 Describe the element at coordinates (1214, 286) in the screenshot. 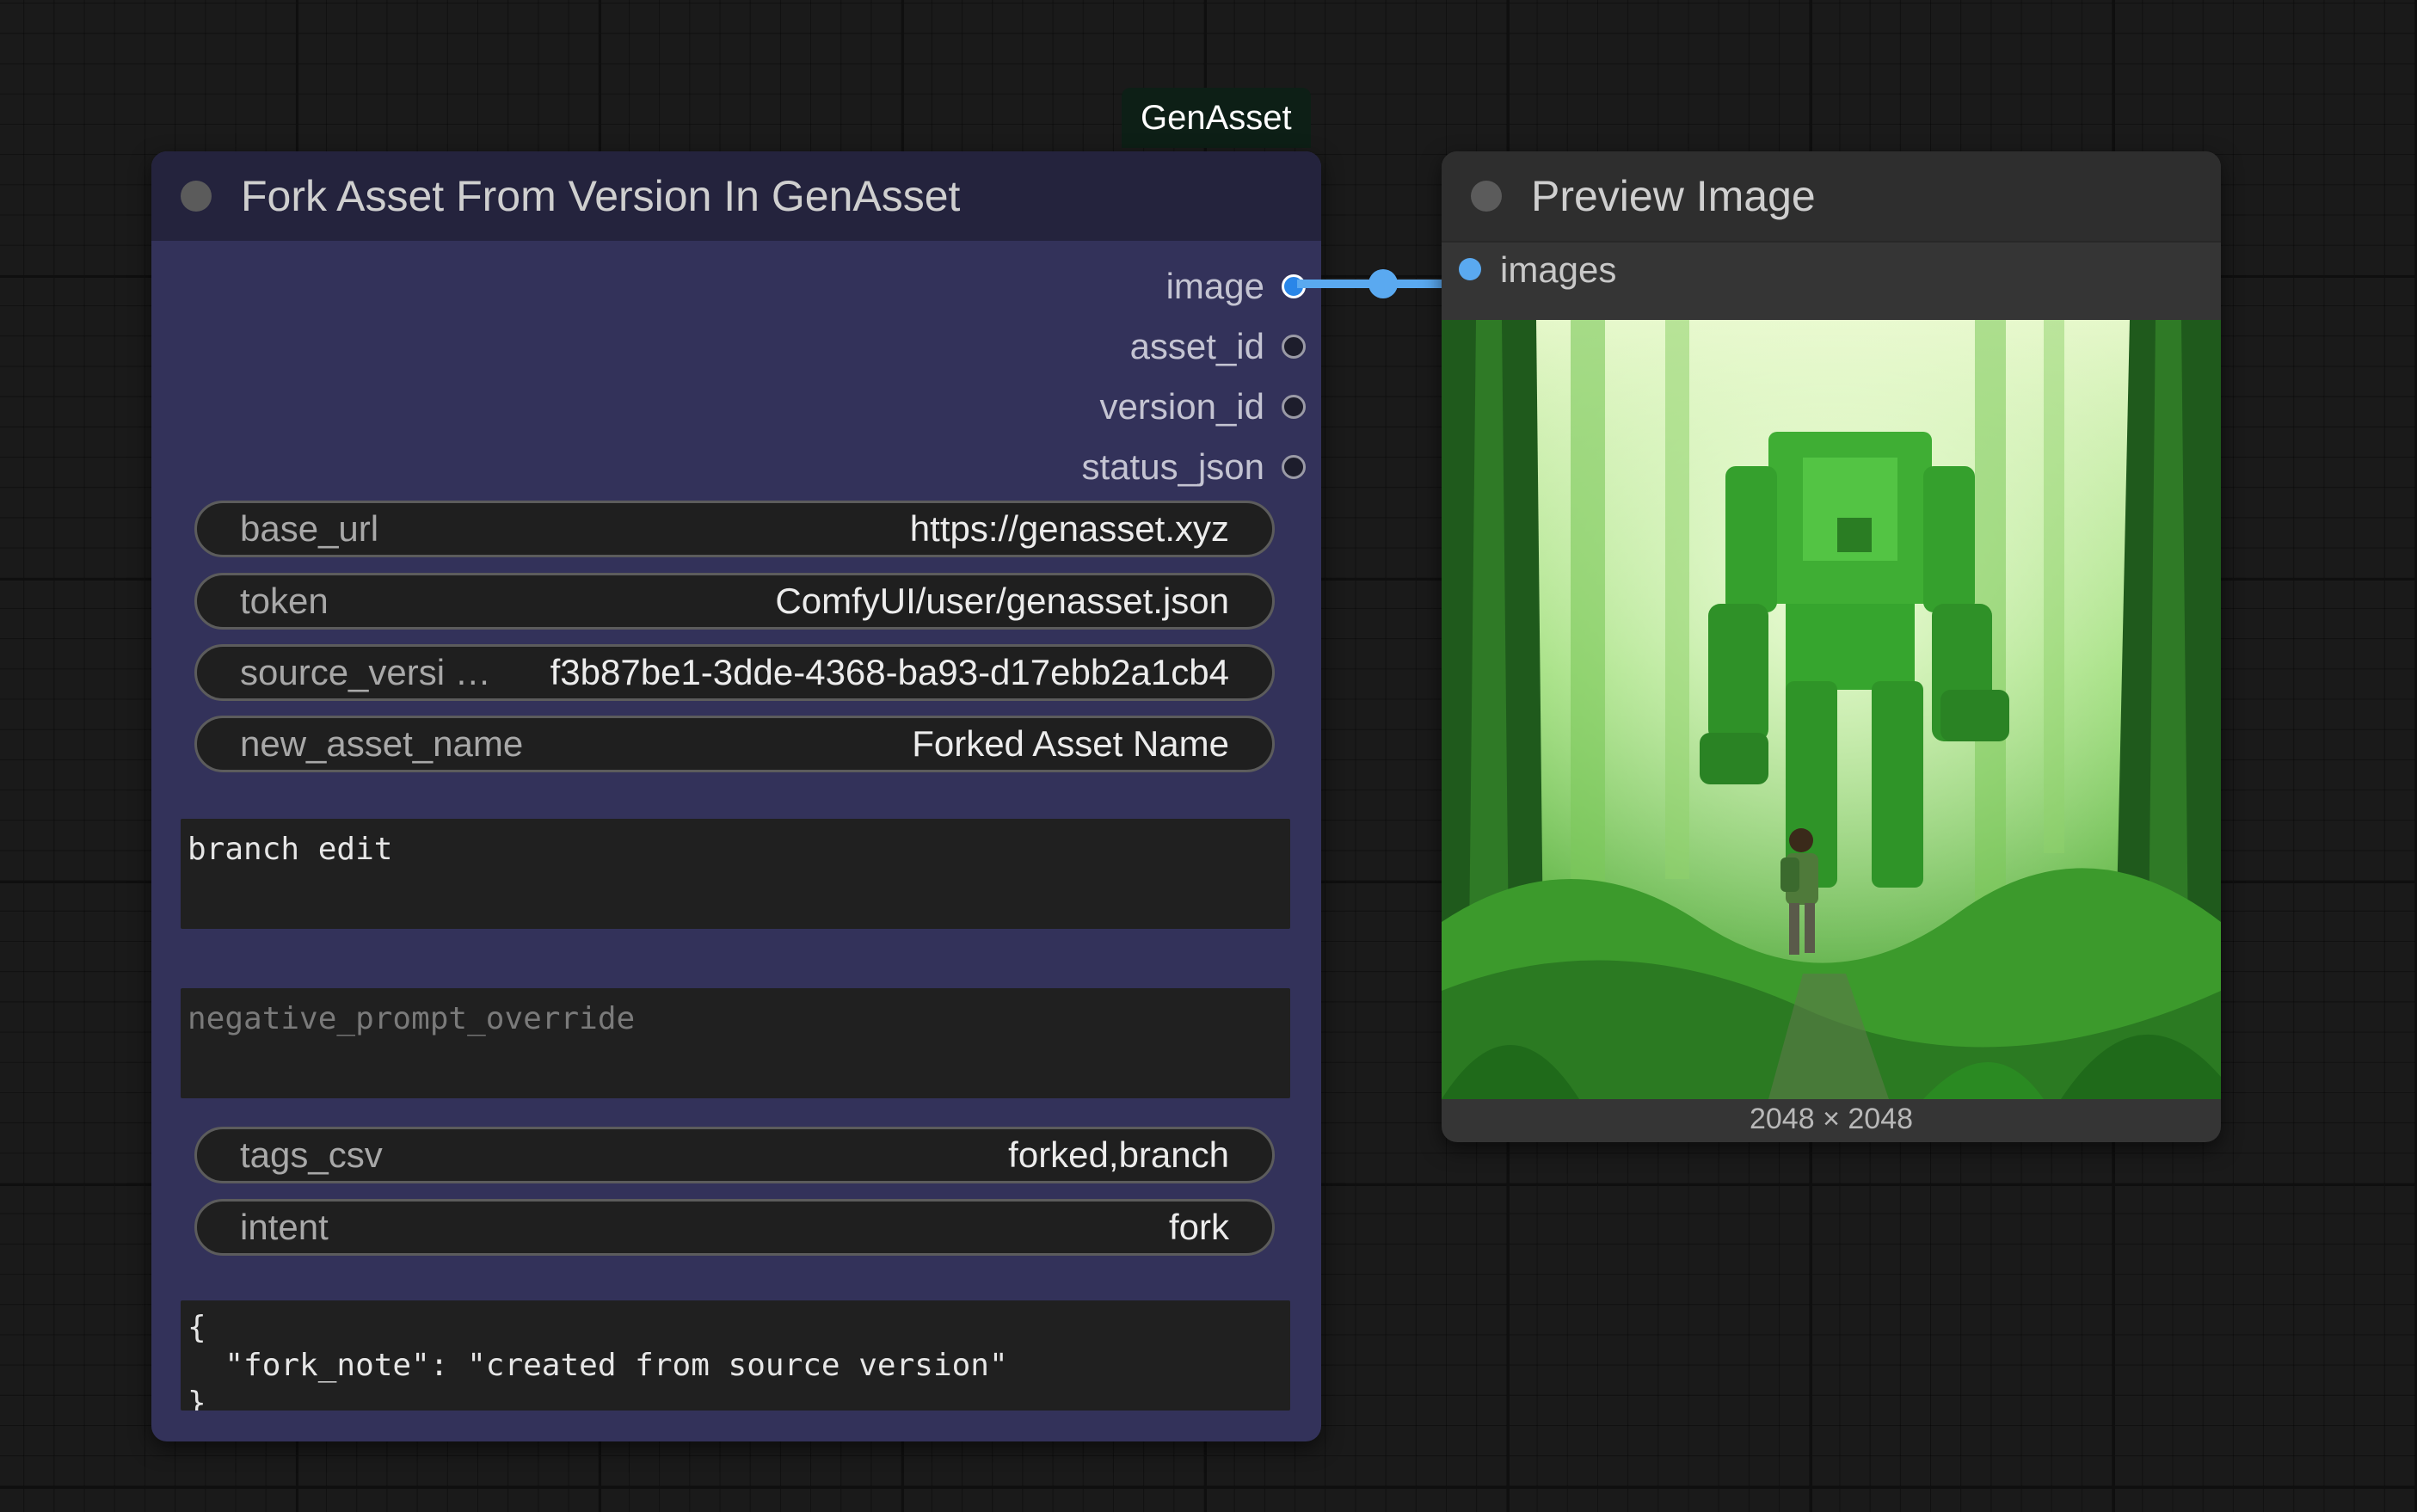

I see `output-label: image` at that location.